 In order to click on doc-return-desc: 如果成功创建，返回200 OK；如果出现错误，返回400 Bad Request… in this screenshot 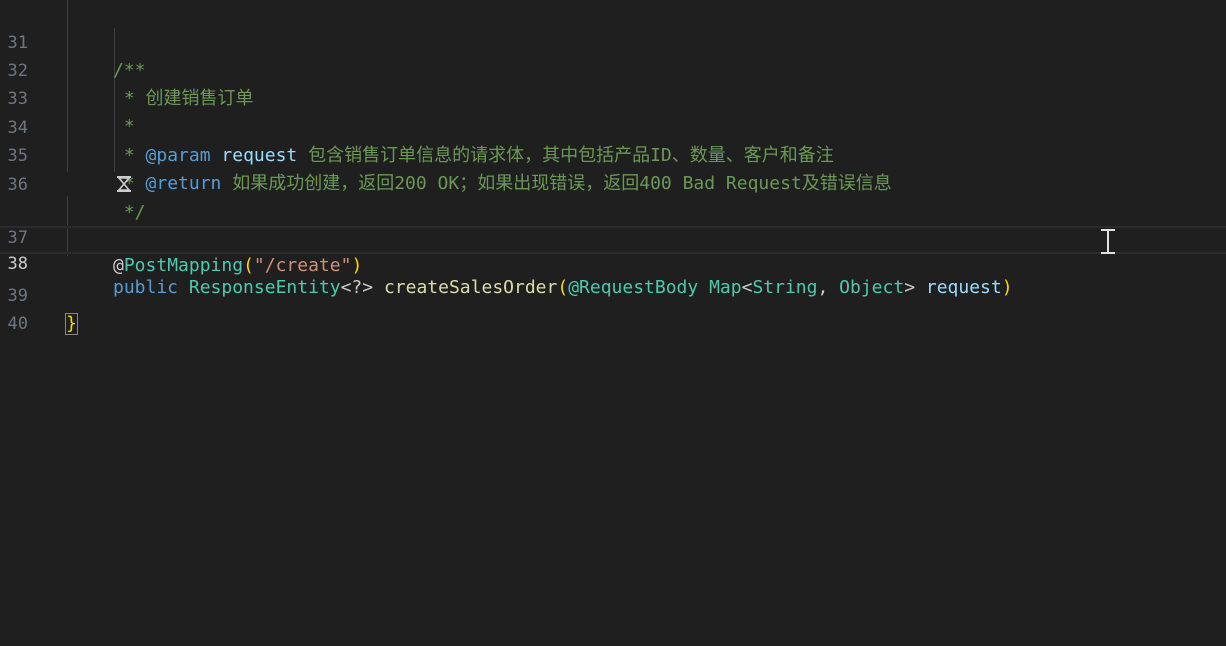, I will do `click(556, 183)`.